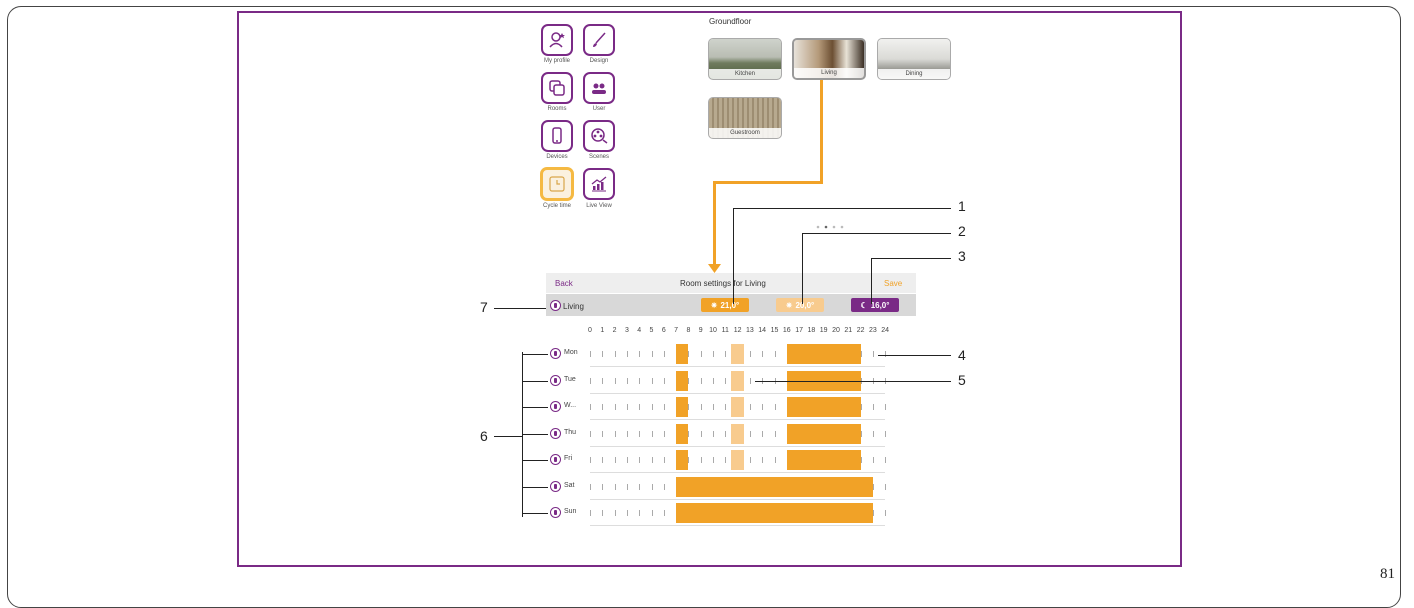 This screenshot has width=1414, height=608. What do you see at coordinates (914, 59) in the screenshot?
I see `room-card-dining: Dining` at bounding box center [914, 59].